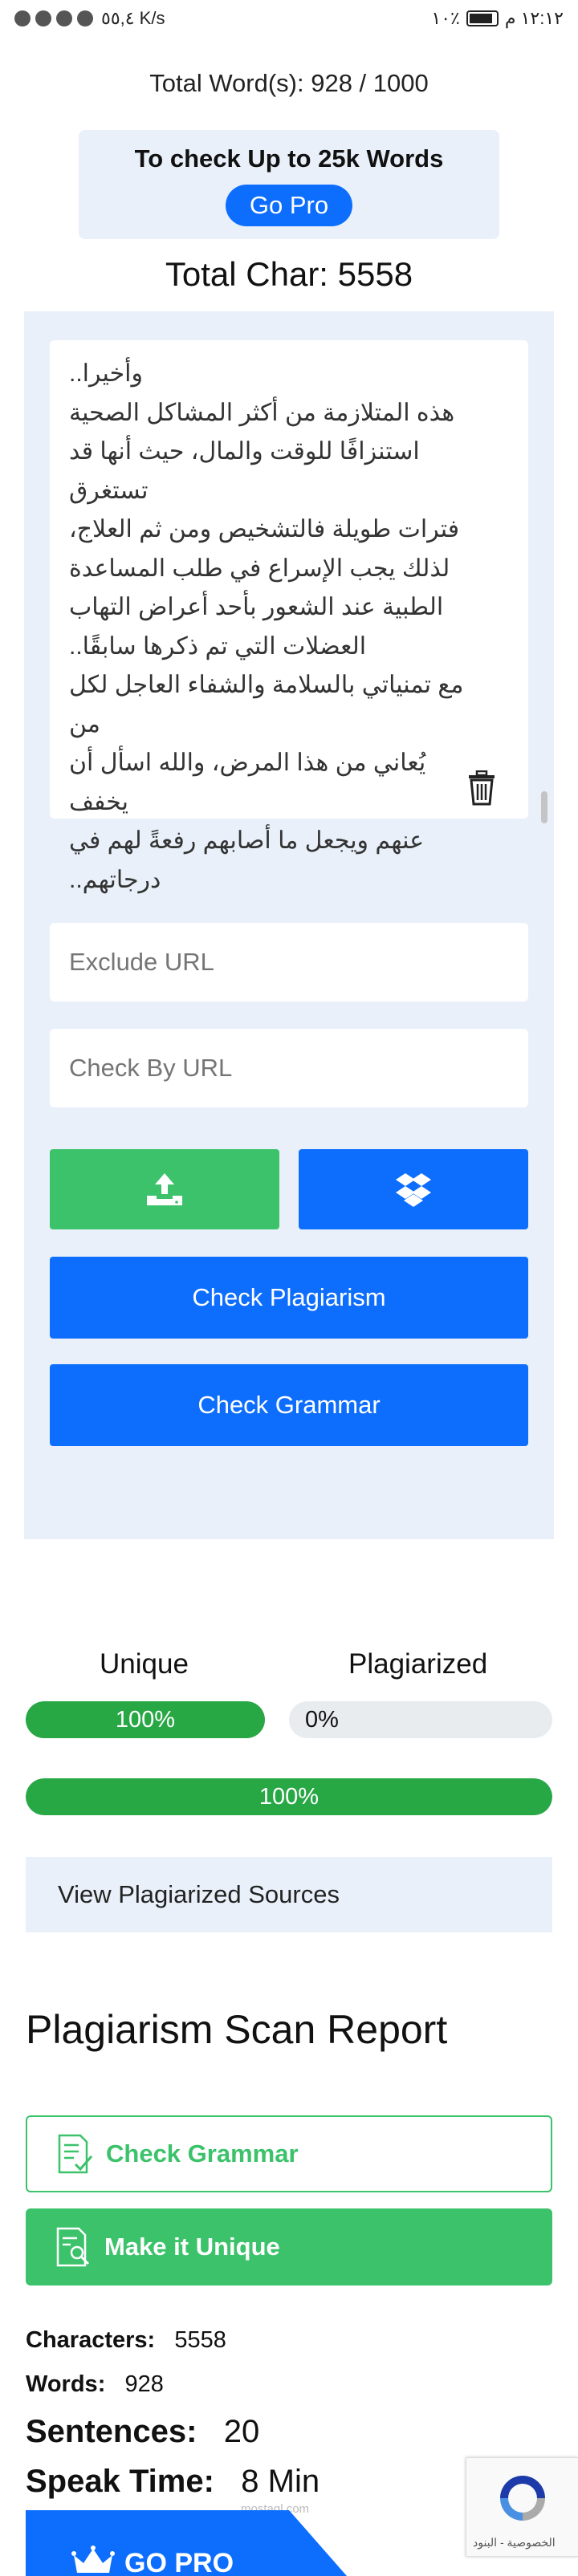  What do you see at coordinates (85, 18) in the screenshot?
I see `telegram-icon` at bounding box center [85, 18].